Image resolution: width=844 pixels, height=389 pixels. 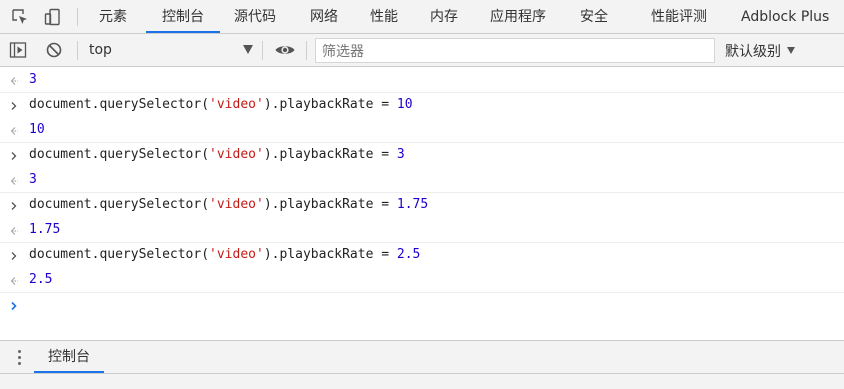 What do you see at coordinates (384, 16) in the screenshot?
I see `tab-performance: 性能` at bounding box center [384, 16].